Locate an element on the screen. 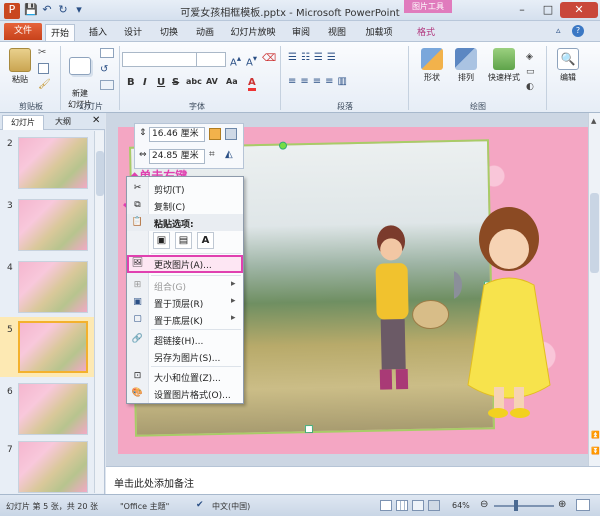 Image resolution: width=600 pixels, height=516 pixels. underline-button: U is located at coordinates (161, 82).